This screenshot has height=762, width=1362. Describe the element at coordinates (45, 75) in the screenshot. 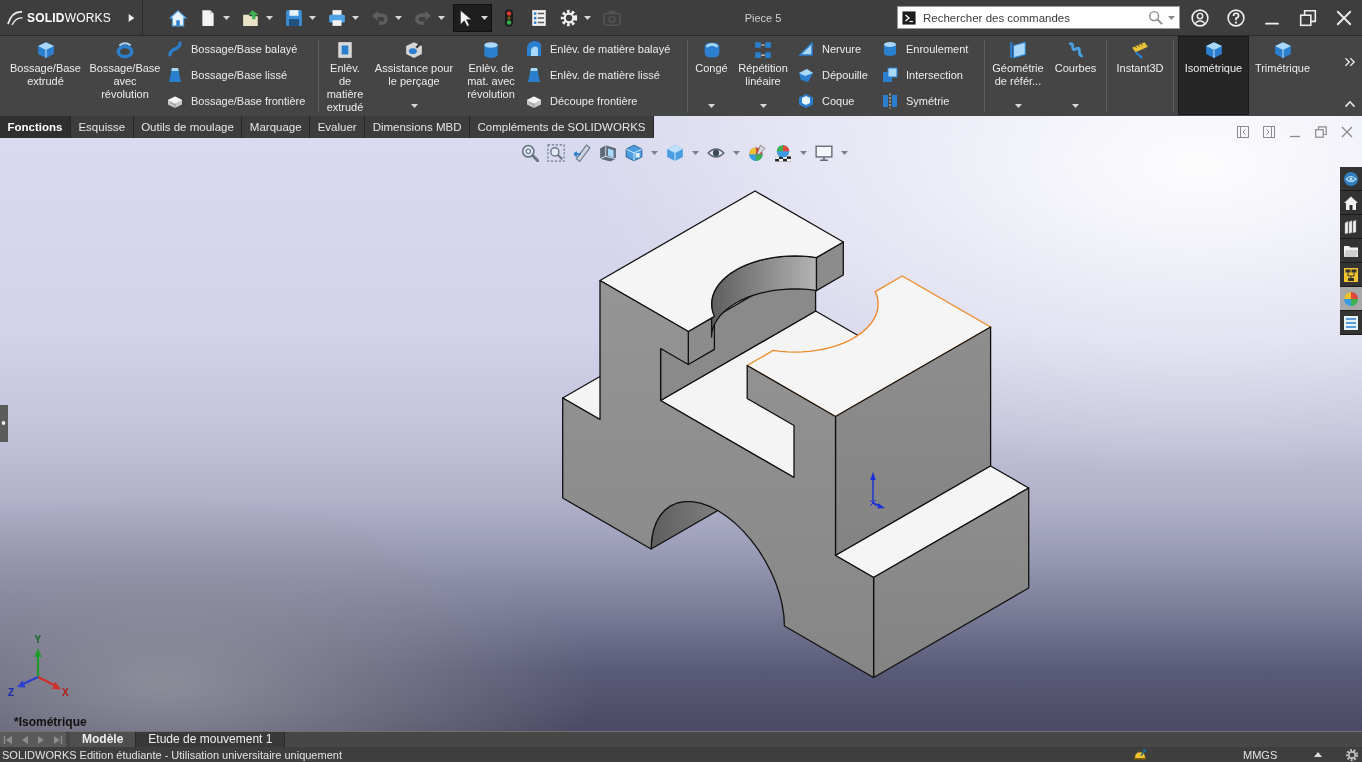

I see `ribbon-button: Bossage/Base extrudé` at that location.